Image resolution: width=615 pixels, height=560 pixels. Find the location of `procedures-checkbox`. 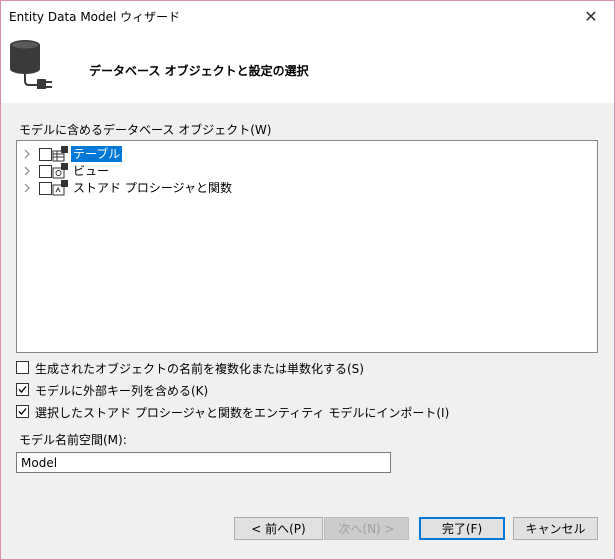

procedures-checkbox is located at coordinates (45, 188).